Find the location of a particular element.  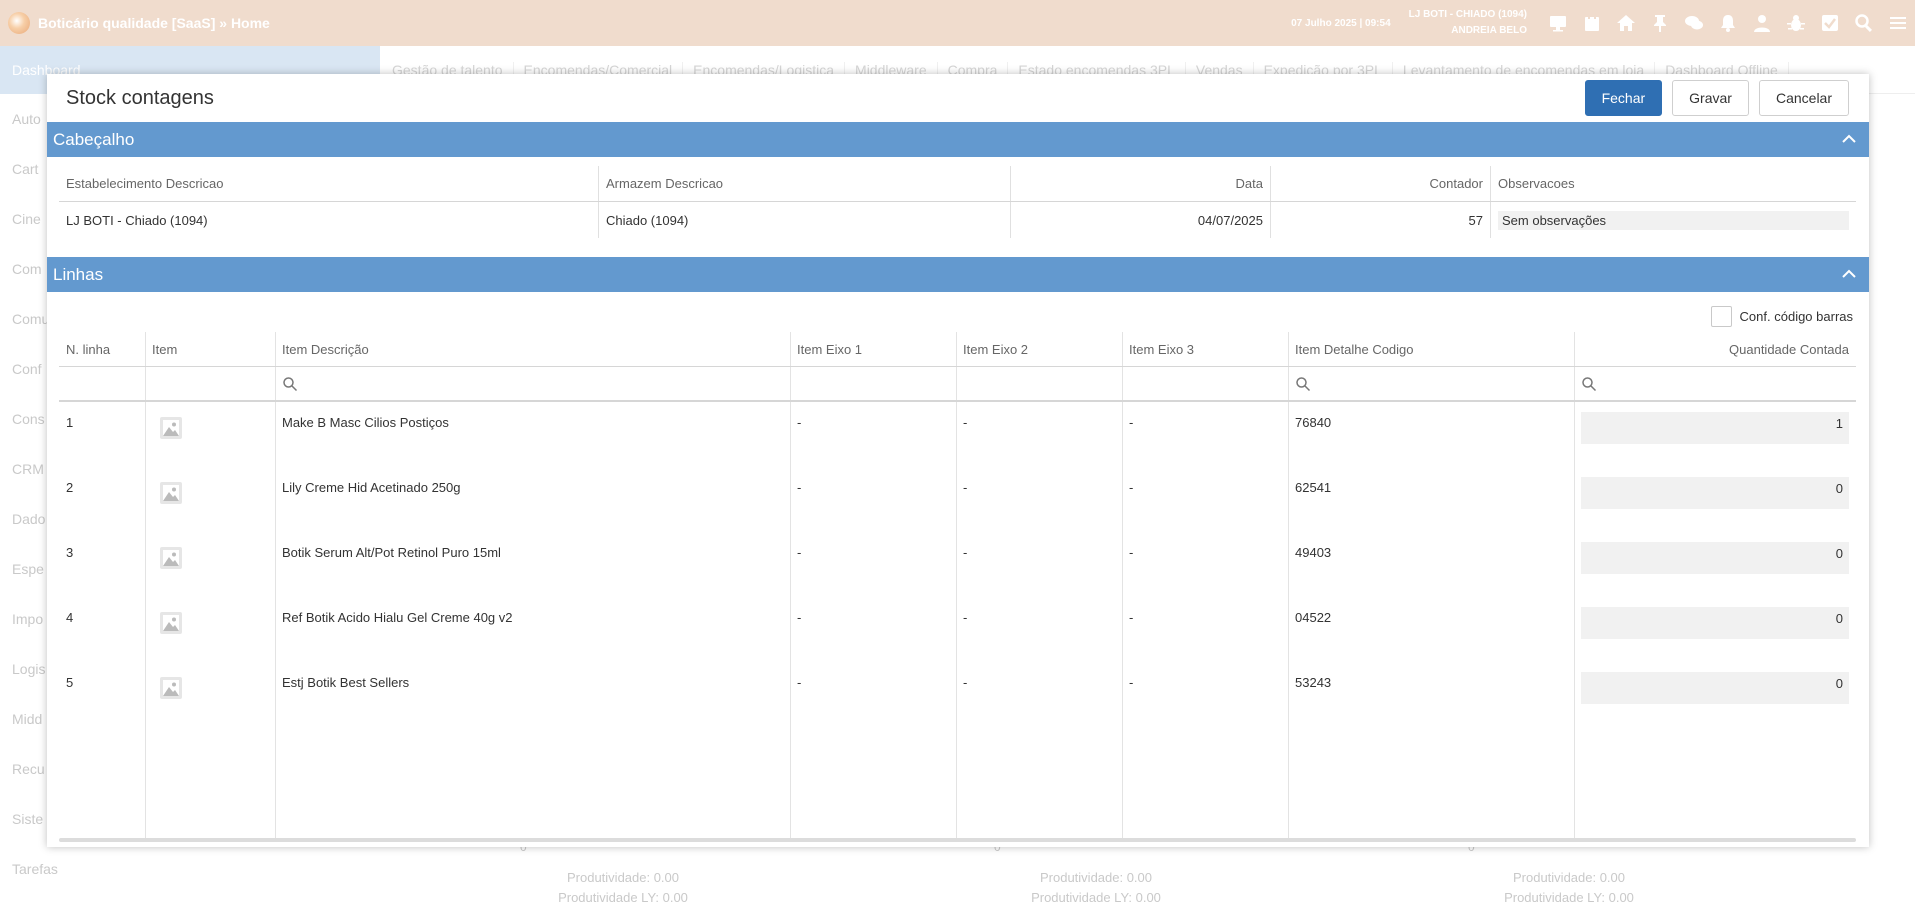

column-header: Item Descrição is located at coordinates (325, 349).